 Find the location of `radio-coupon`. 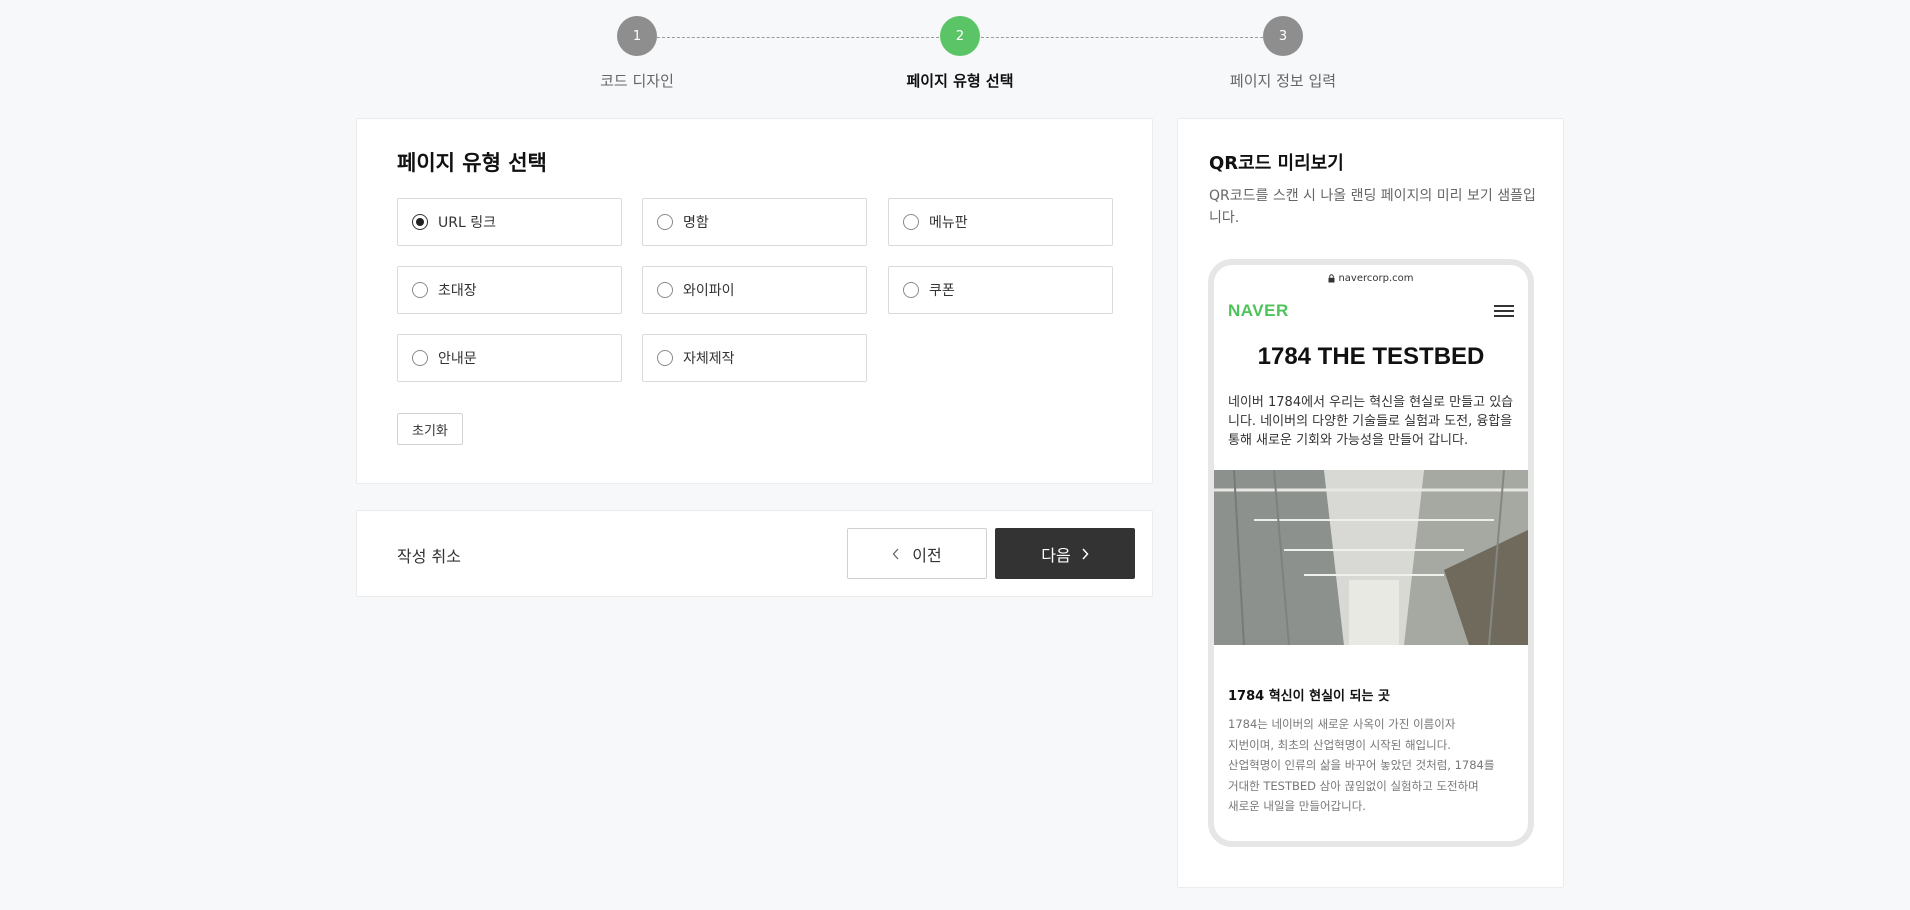

radio-coupon is located at coordinates (911, 290).